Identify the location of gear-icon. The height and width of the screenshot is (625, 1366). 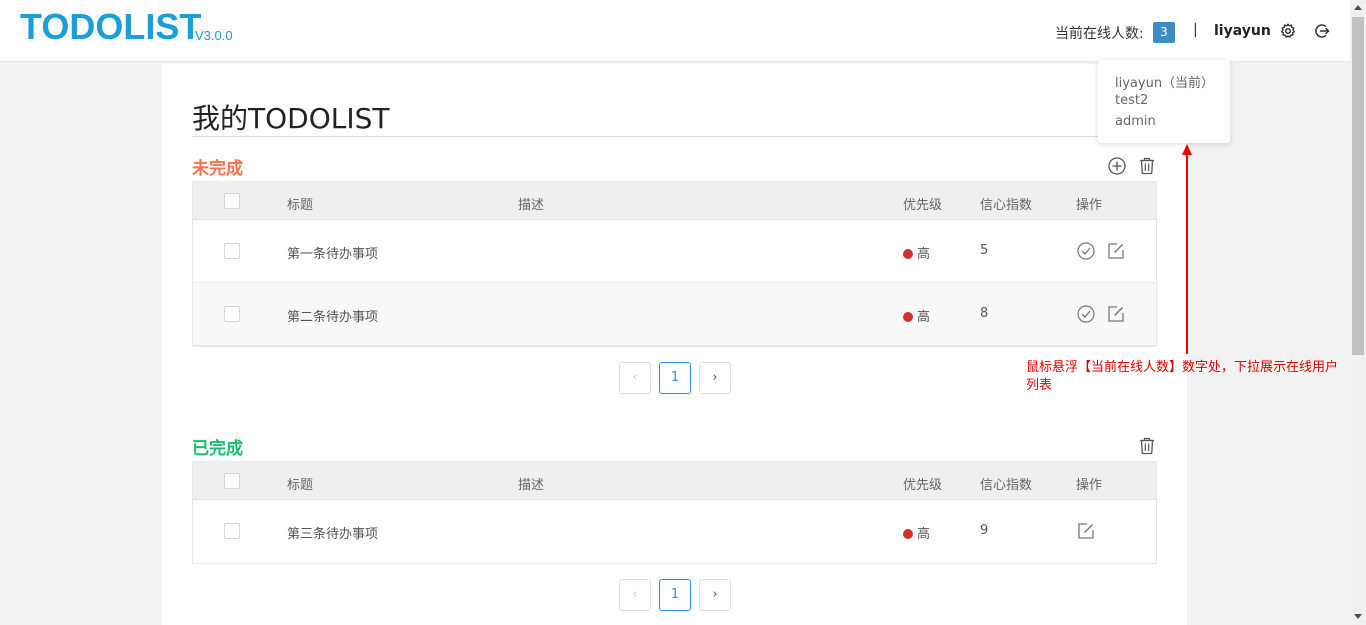
(1288, 31).